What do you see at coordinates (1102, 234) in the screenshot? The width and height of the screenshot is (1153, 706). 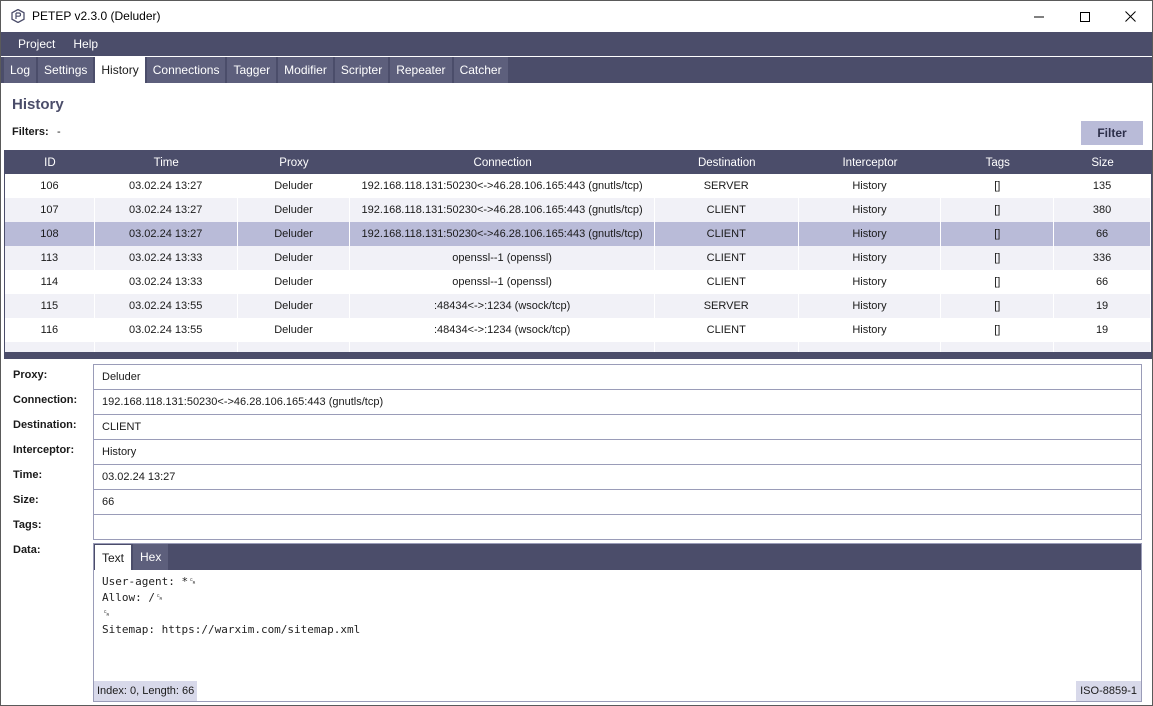 I see `cell-size: 66` at bounding box center [1102, 234].